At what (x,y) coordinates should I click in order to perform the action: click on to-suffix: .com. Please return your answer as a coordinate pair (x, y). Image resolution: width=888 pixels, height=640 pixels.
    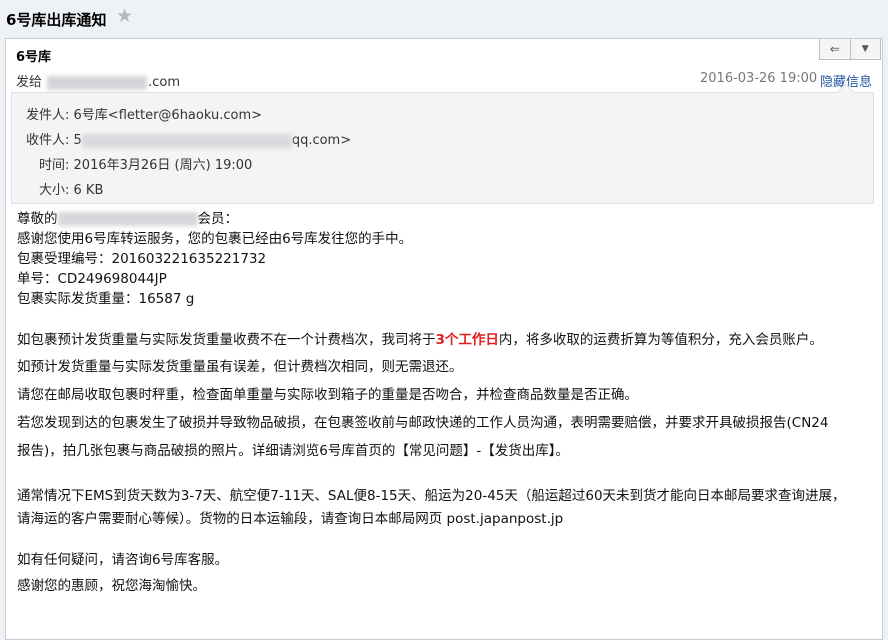
    Looking at the image, I should click on (164, 82).